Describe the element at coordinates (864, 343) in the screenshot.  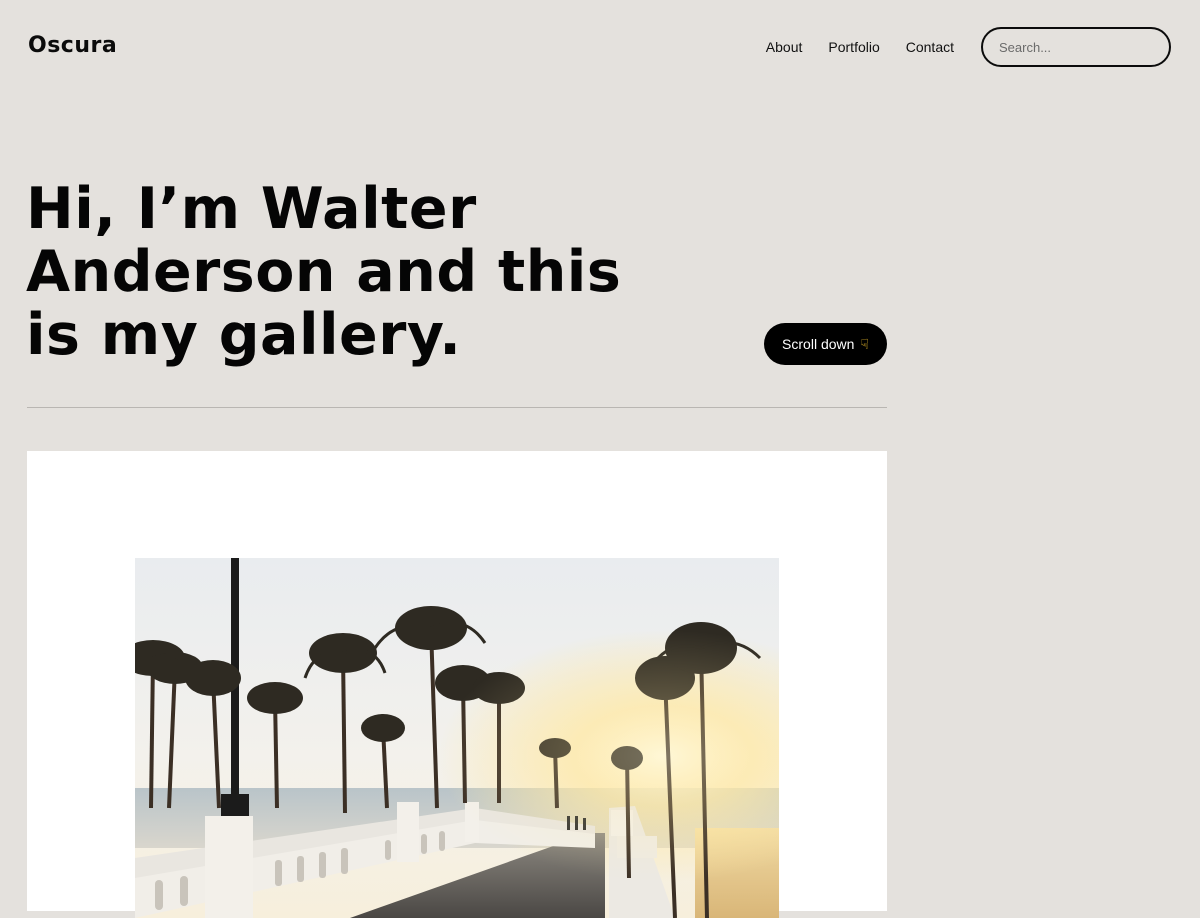
I see `pointing-down-hand-icon: ☟` at that location.